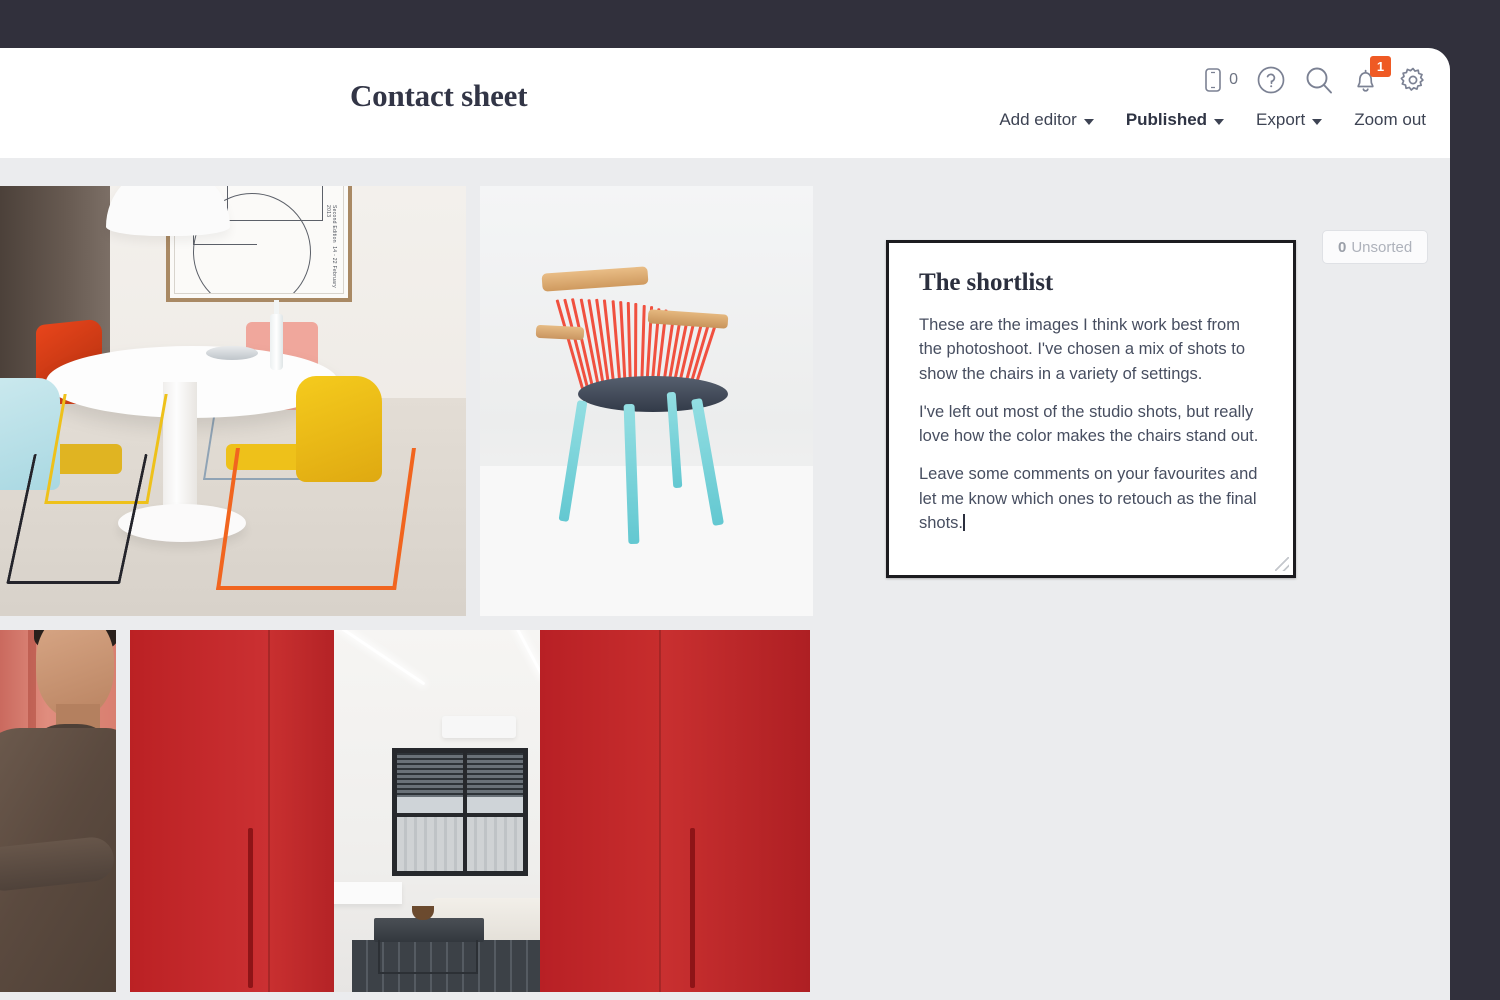  I want to click on unsorted-label: Unsorted, so click(1382, 247).